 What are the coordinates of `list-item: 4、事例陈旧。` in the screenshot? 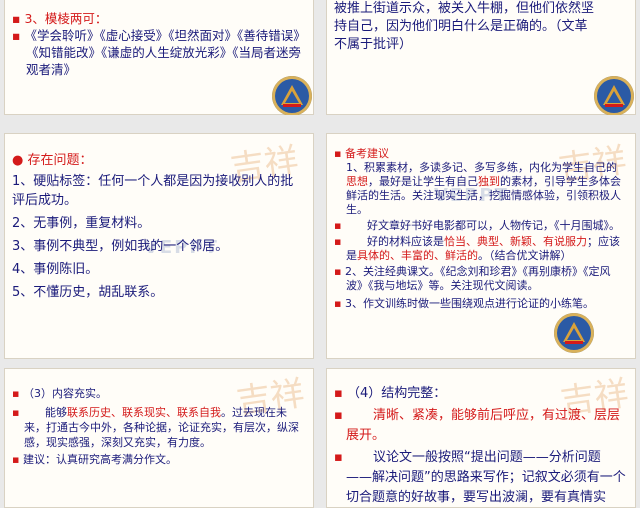 It's located at (55, 269).